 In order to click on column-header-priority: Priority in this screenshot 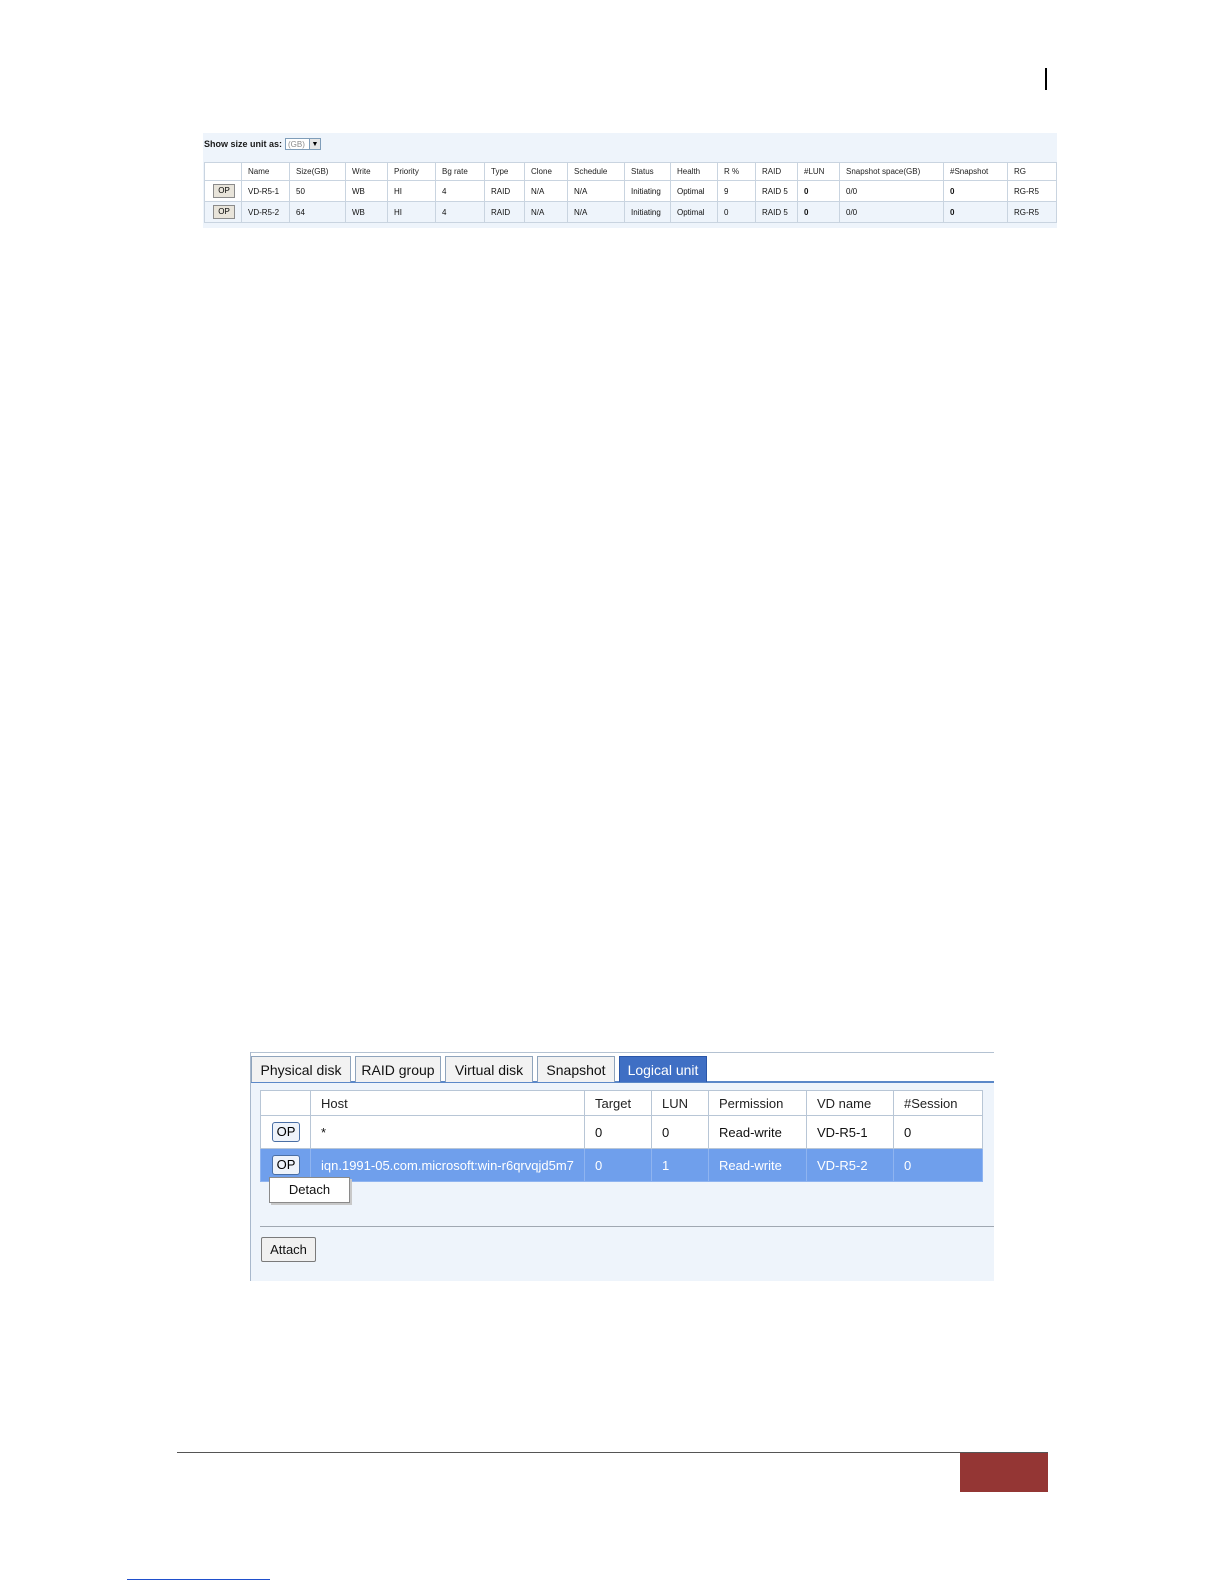, I will do `click(411, 171)`.